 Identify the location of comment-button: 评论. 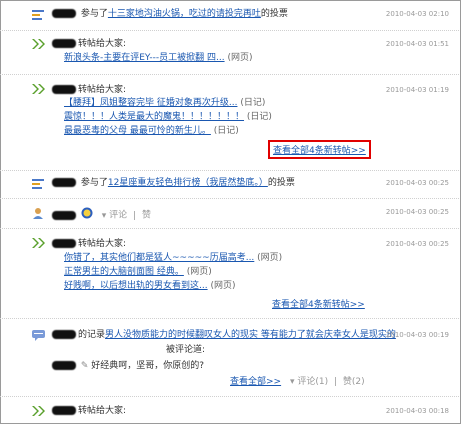
(118, 216).